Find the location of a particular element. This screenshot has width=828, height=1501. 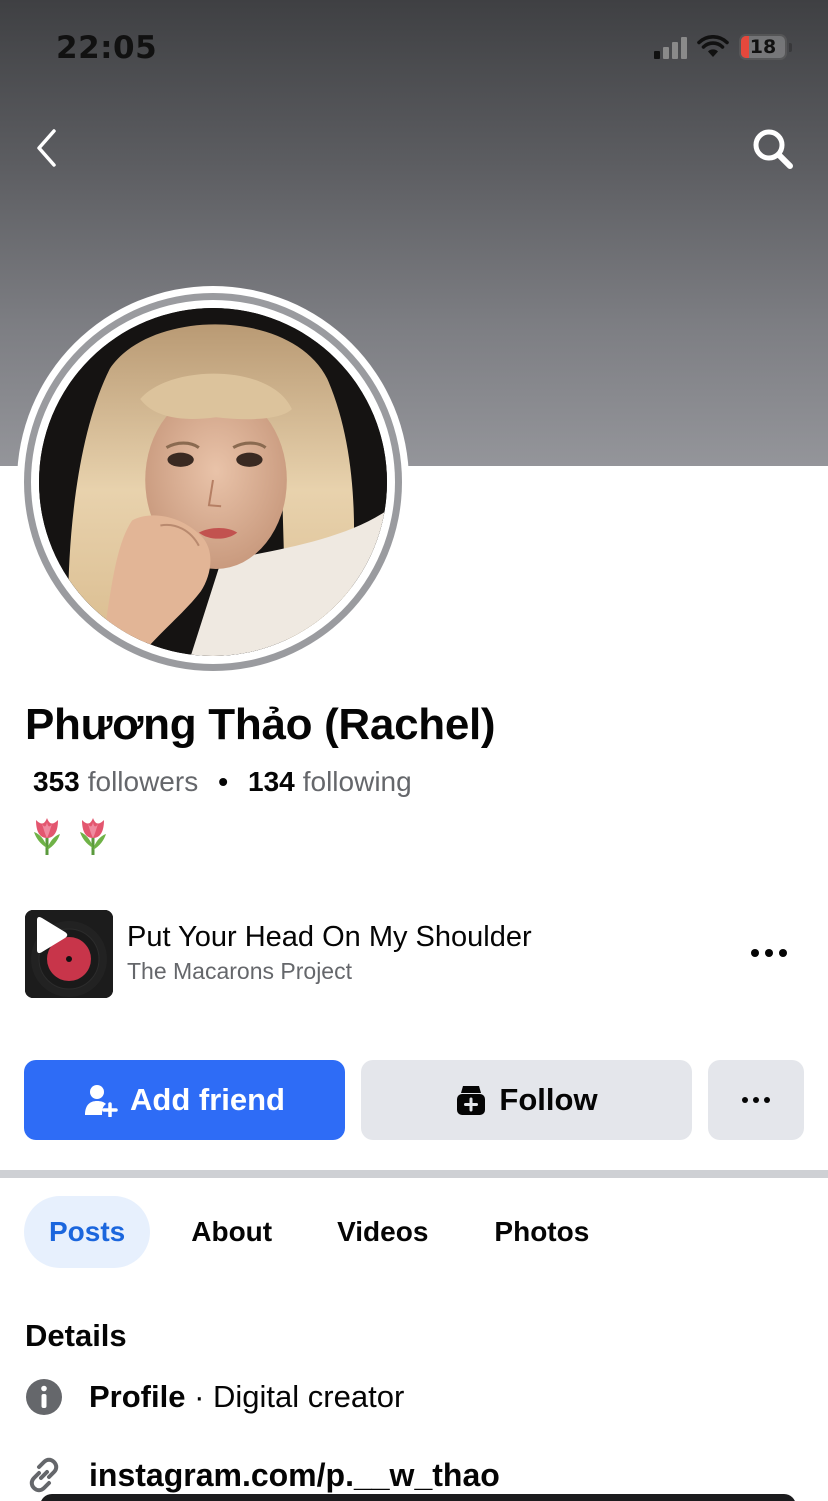

chevron-left-icon is located at coordinates (46, 148).